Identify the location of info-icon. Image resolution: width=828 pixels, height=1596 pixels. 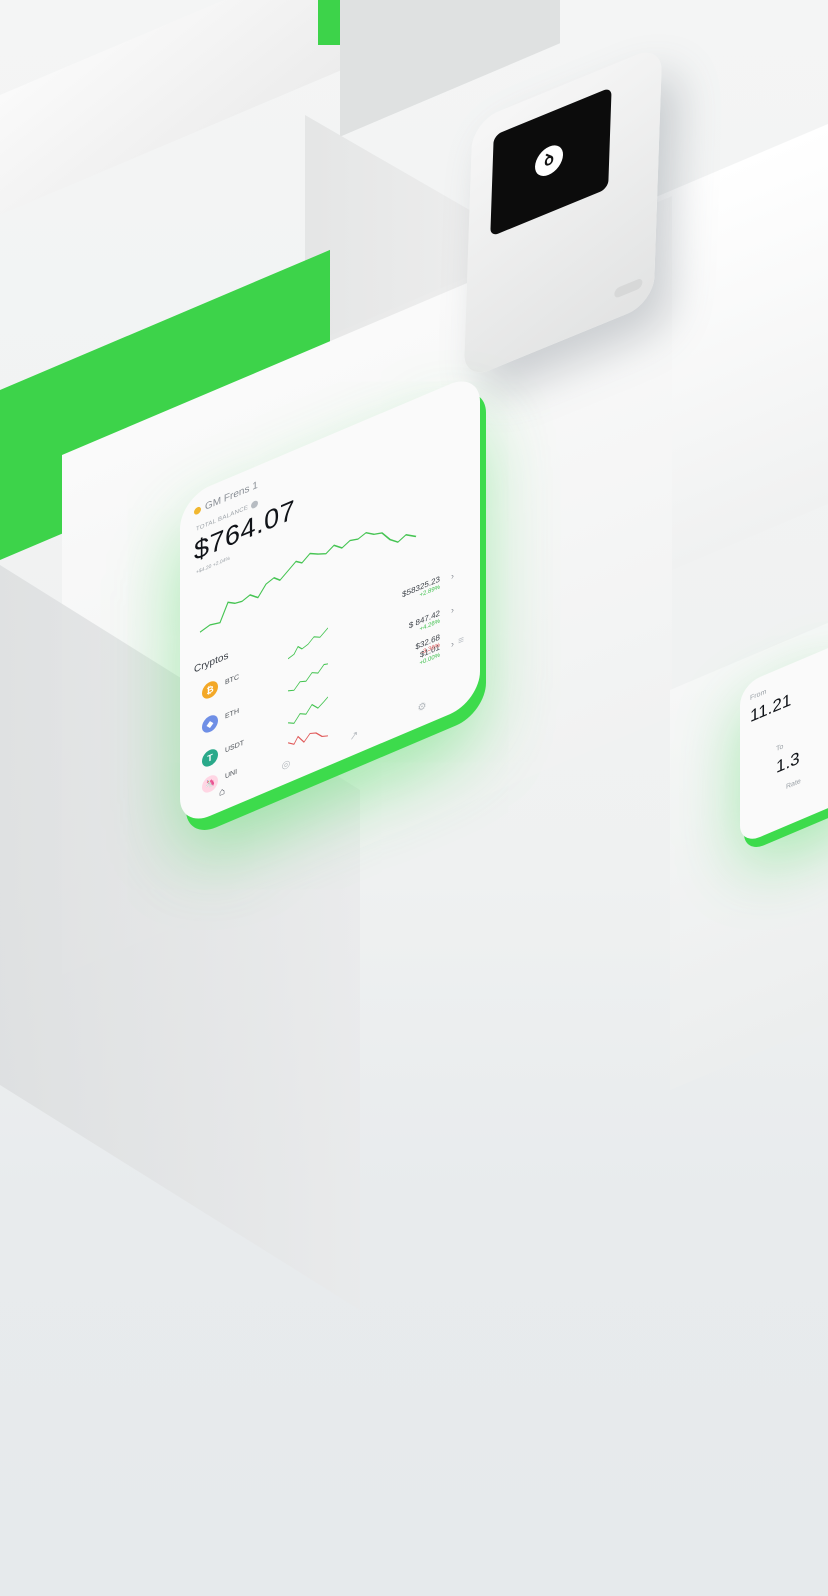
(255, 504).